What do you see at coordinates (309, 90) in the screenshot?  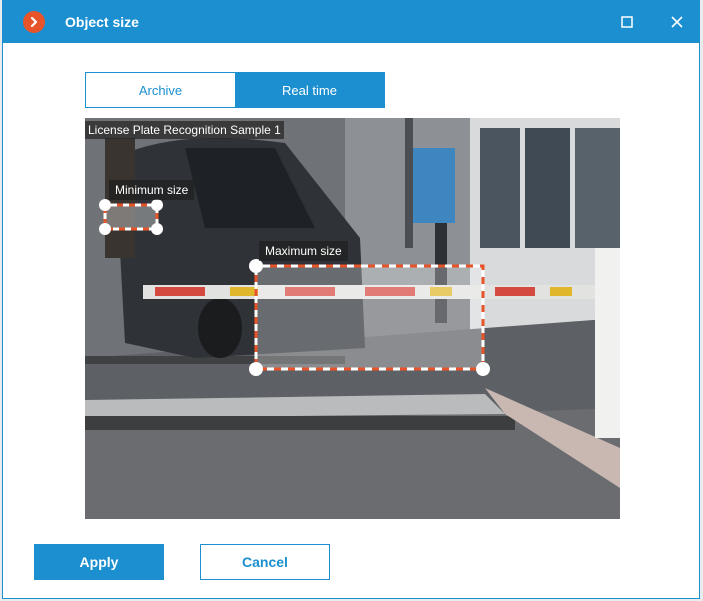 I see `tab-real-time: Real time` at bounding box center [309, 90].